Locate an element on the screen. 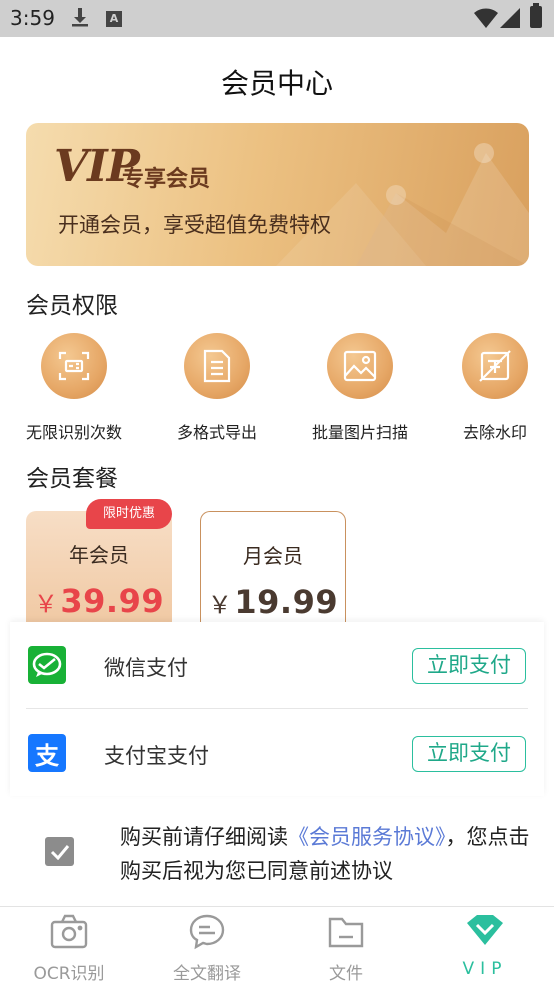 Image resolution: width=554 pixels, height=984 pixels. nav-files: 文件 is located at coordinates (346, 945).